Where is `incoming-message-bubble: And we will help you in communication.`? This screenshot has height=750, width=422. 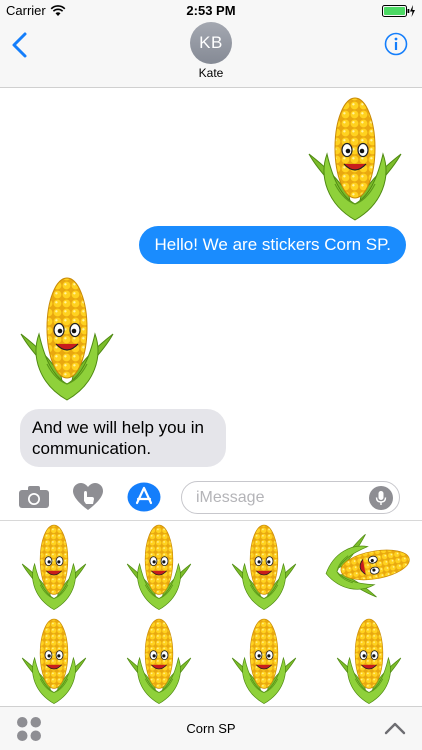
incoming-message-bubble: And we will help you in communication. is located at coordinates (123, 438).